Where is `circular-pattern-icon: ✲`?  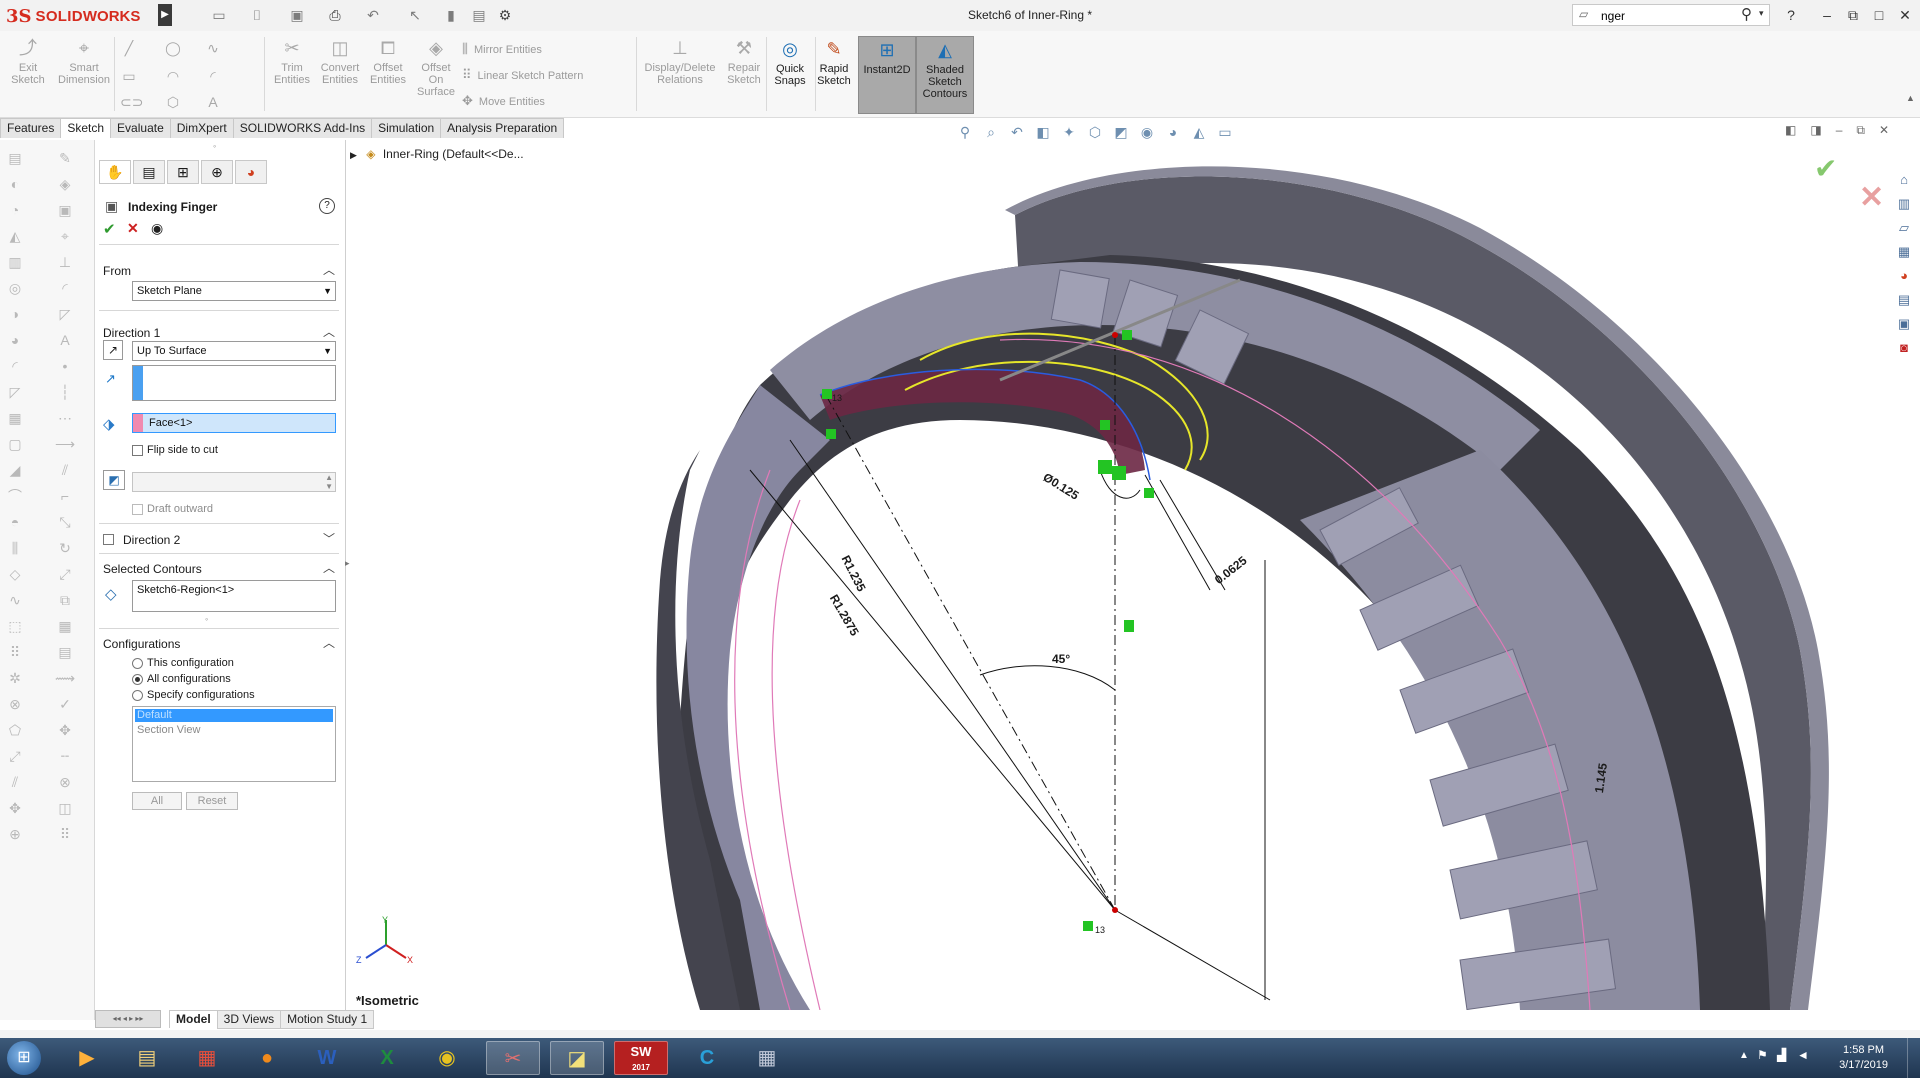 circular-pattern-icon: ✲ is located at coordinates (15, 678).